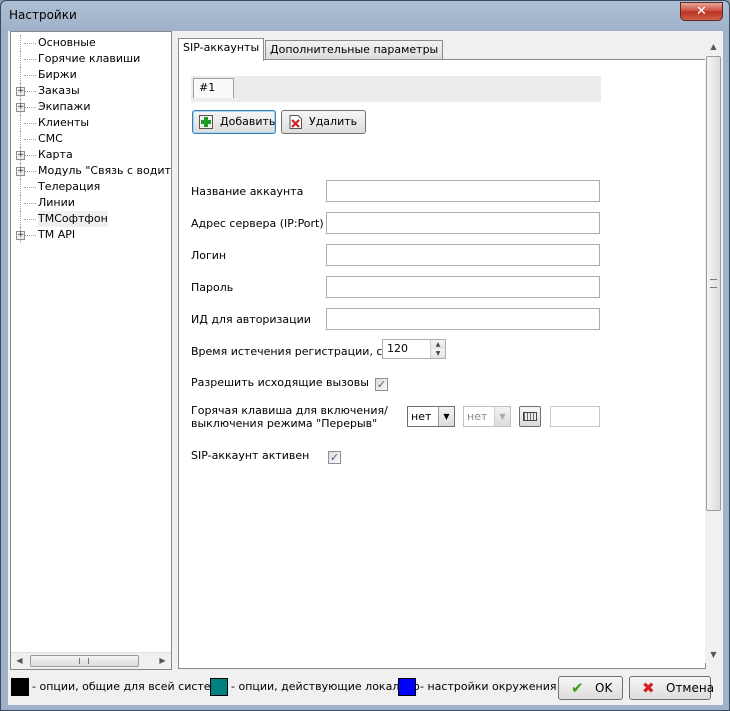 This screenshot has height=711, width=730. I want to click on legend-global-text: - опции, общие для всей системы, so click(130, 686).